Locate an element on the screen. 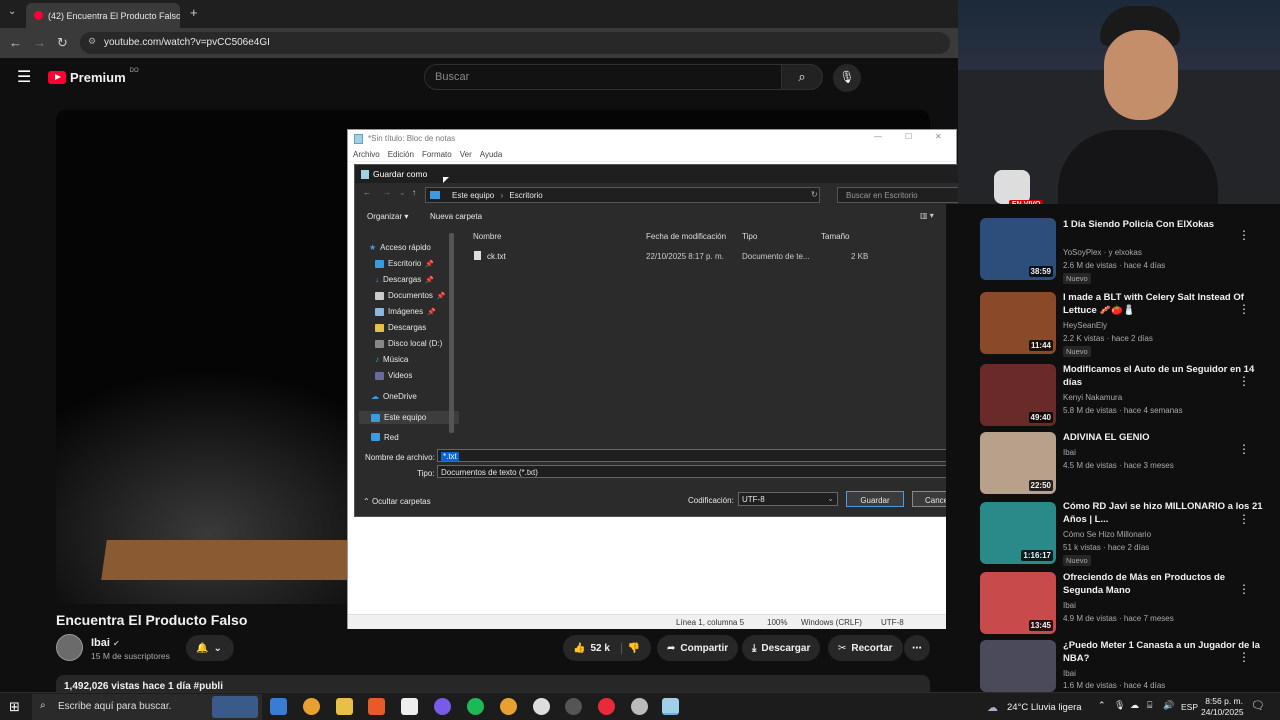 The image size is (1280, 720). path-escritorio: Escritorio is located at coordinates (525, 195).